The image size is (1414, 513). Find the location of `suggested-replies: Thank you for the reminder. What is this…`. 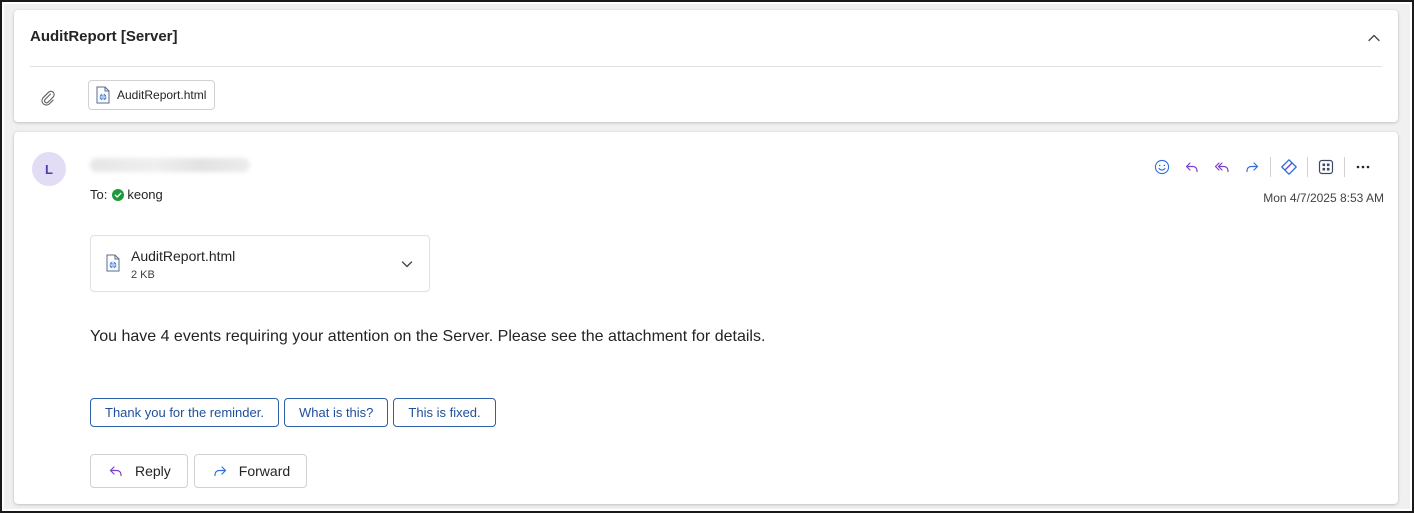

suggested-replies: Thank you for the reminder. What is this… is located at coordinates (293, 412).